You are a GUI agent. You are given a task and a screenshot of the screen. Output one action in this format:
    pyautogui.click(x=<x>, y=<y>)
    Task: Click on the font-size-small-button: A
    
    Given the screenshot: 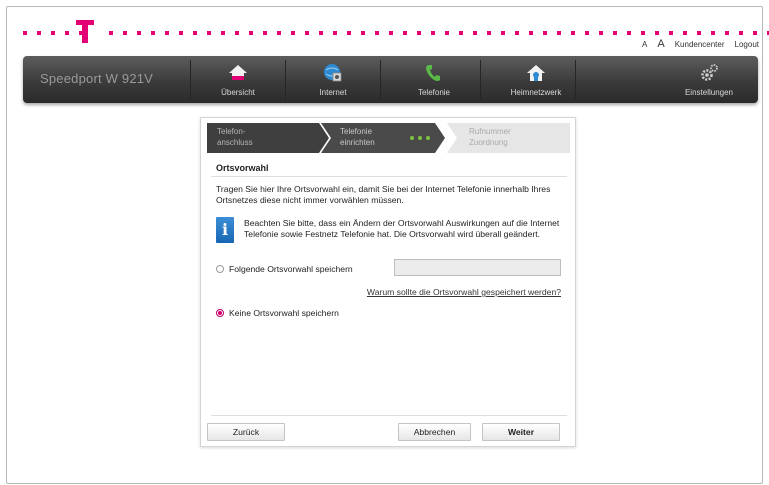 What is the action you would take?
    pyautogui.click(x=644, y=44)
    